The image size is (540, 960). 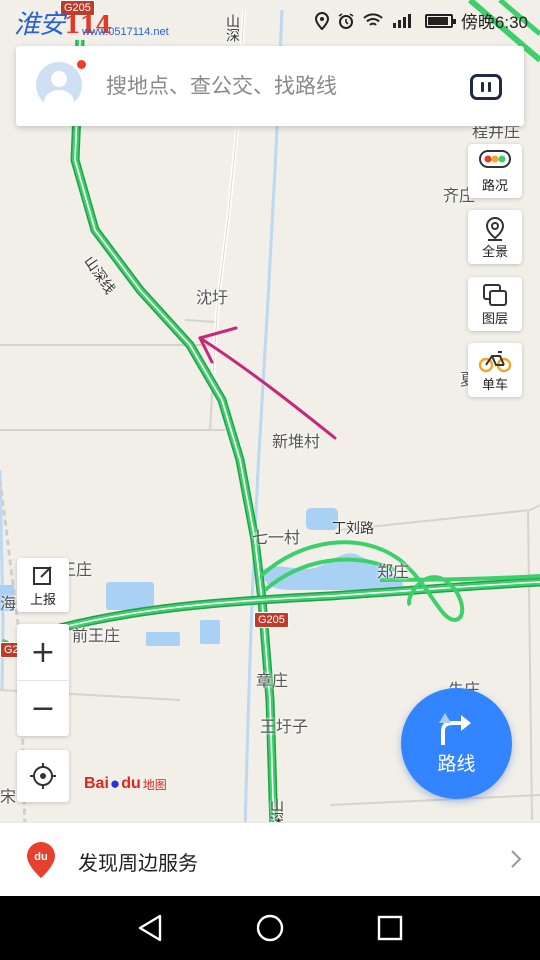 What do you see at coordinates (40, 857) in the screenshot?
I see `du-pin-text: du` at bounding box center [40, 857].